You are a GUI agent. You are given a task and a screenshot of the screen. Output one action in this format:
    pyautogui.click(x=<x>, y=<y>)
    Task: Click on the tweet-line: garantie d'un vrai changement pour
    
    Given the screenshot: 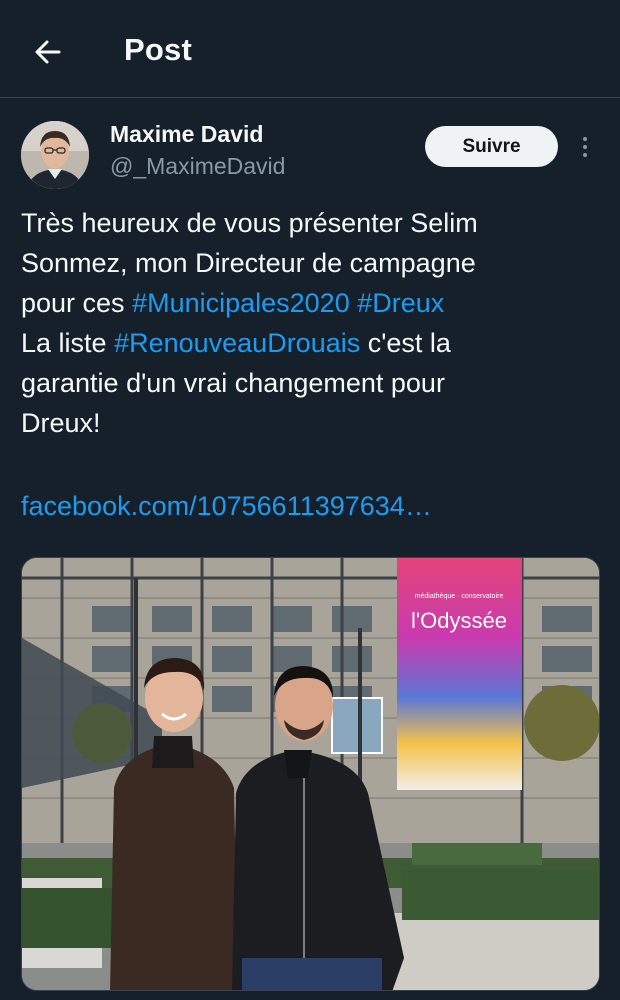 What is the action you would take?
    pyautogui.click(x=311, y=383)
    